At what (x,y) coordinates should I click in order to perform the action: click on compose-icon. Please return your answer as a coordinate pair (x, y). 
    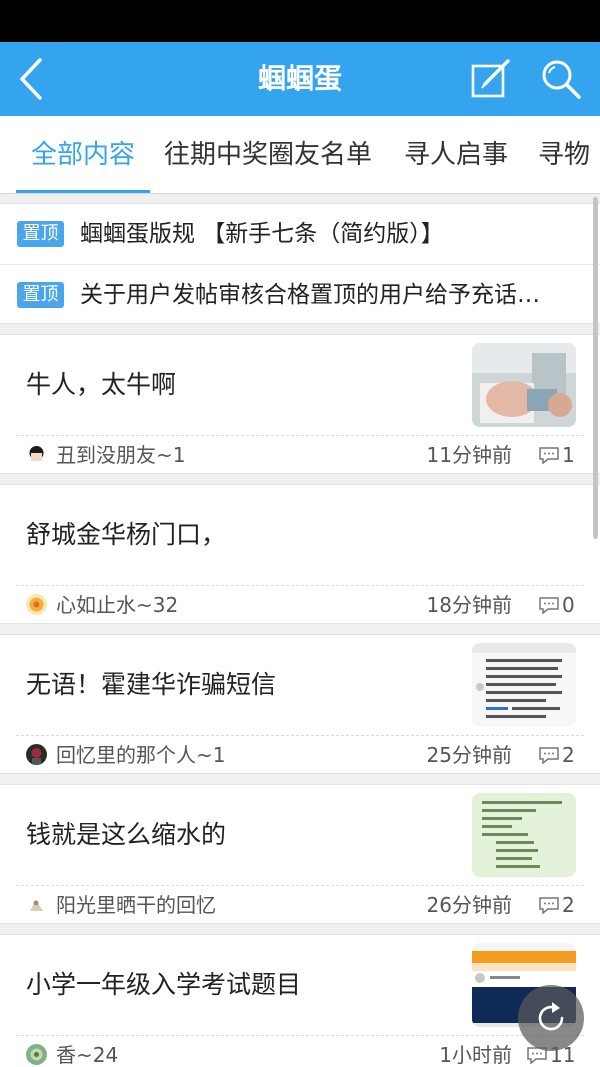
    Looking at the image, I should click on (490, 78).